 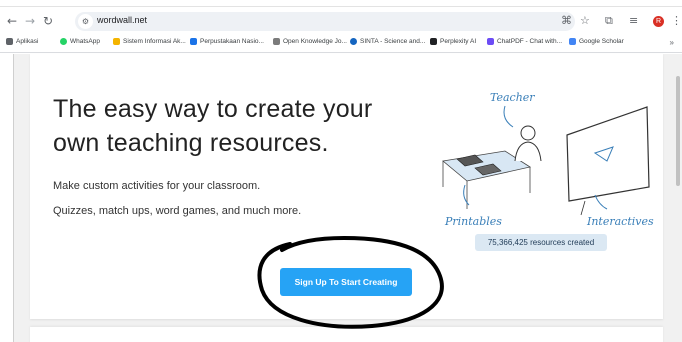 What do you see at coordinates (353, 41) in the screenshot?
I see `sinta-logo-icon` at bounding box center [353, 41].